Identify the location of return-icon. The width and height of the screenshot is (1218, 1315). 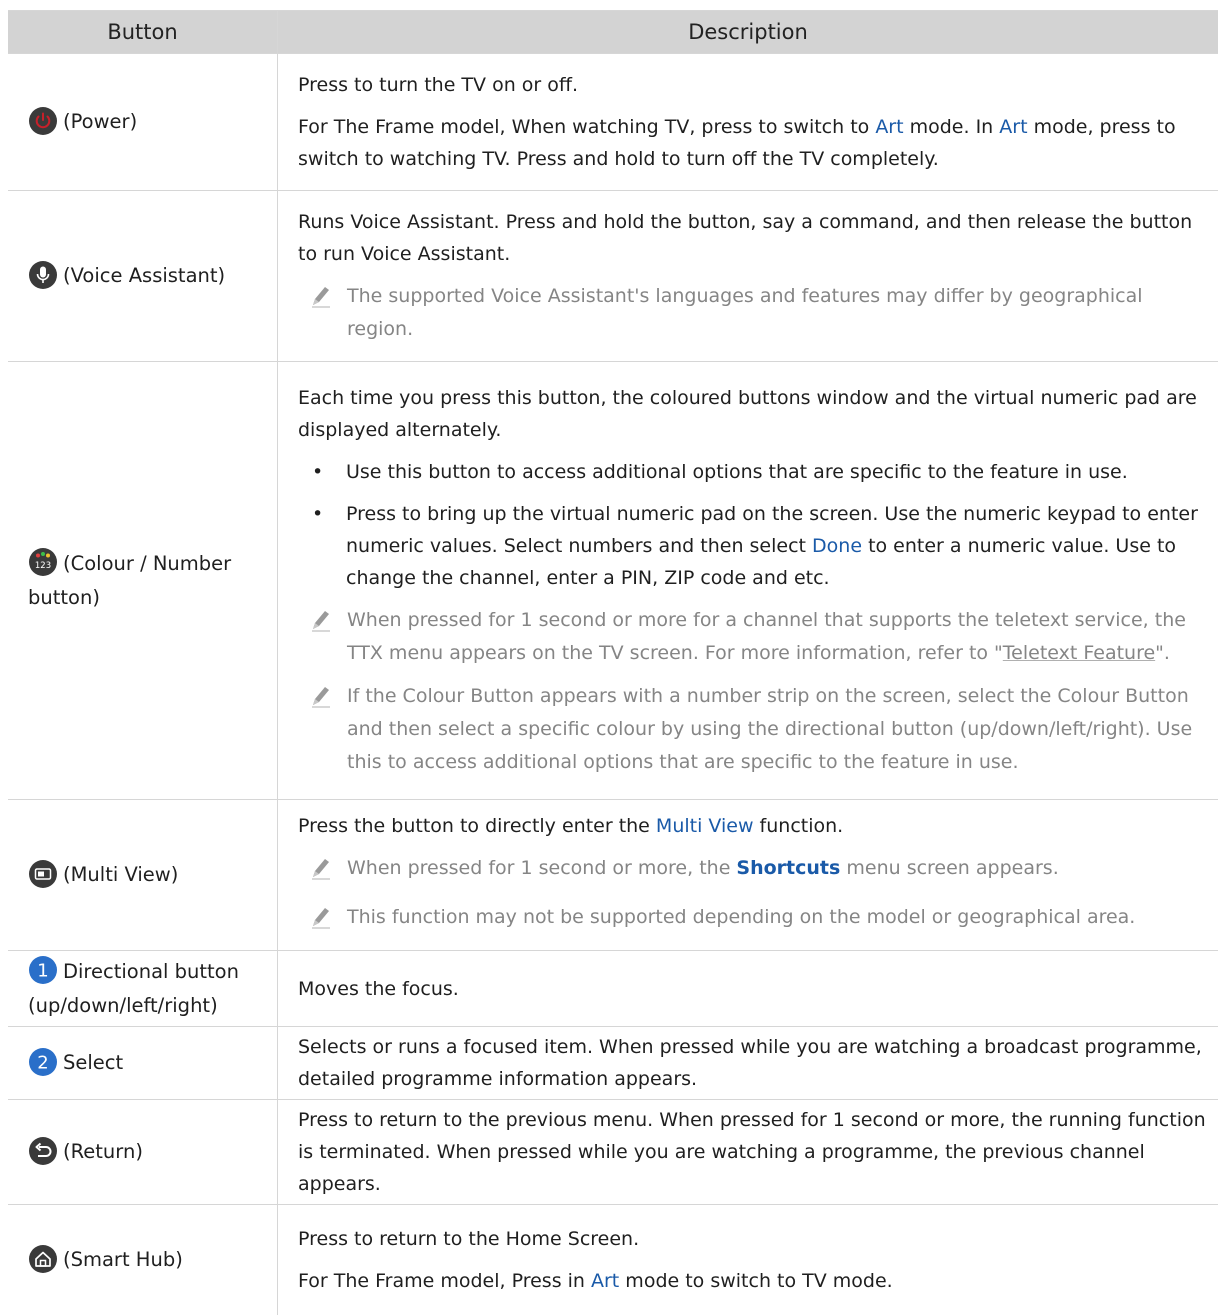
(43, 1151).